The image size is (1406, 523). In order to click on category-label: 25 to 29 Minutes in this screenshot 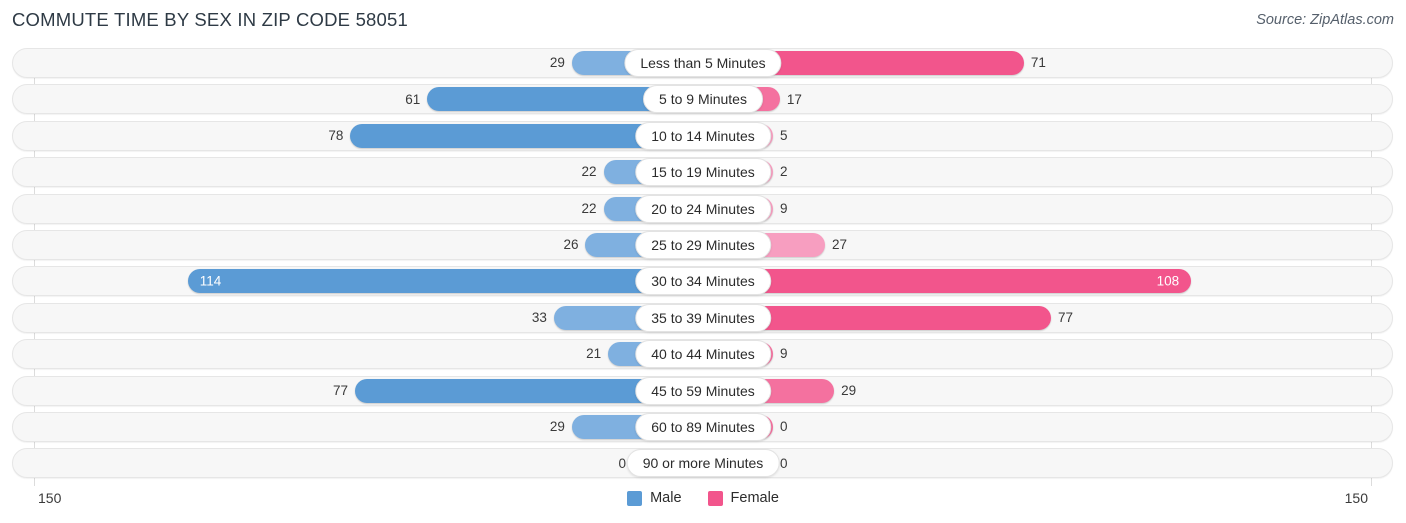, I will do `click(703, 244)`.